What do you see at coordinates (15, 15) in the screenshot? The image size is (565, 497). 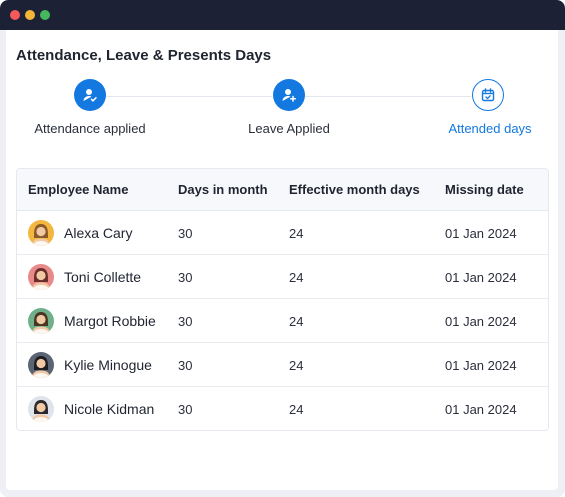 I see `close-window-button` at bounding box center [15, 15].